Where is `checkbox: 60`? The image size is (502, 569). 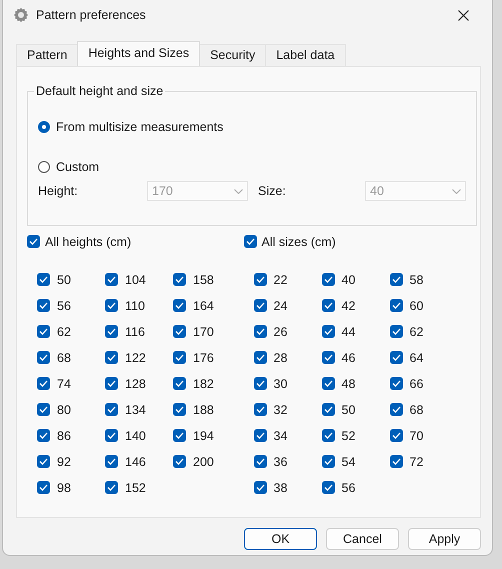 checkbox: 60 is located at coordinates (424, 305).